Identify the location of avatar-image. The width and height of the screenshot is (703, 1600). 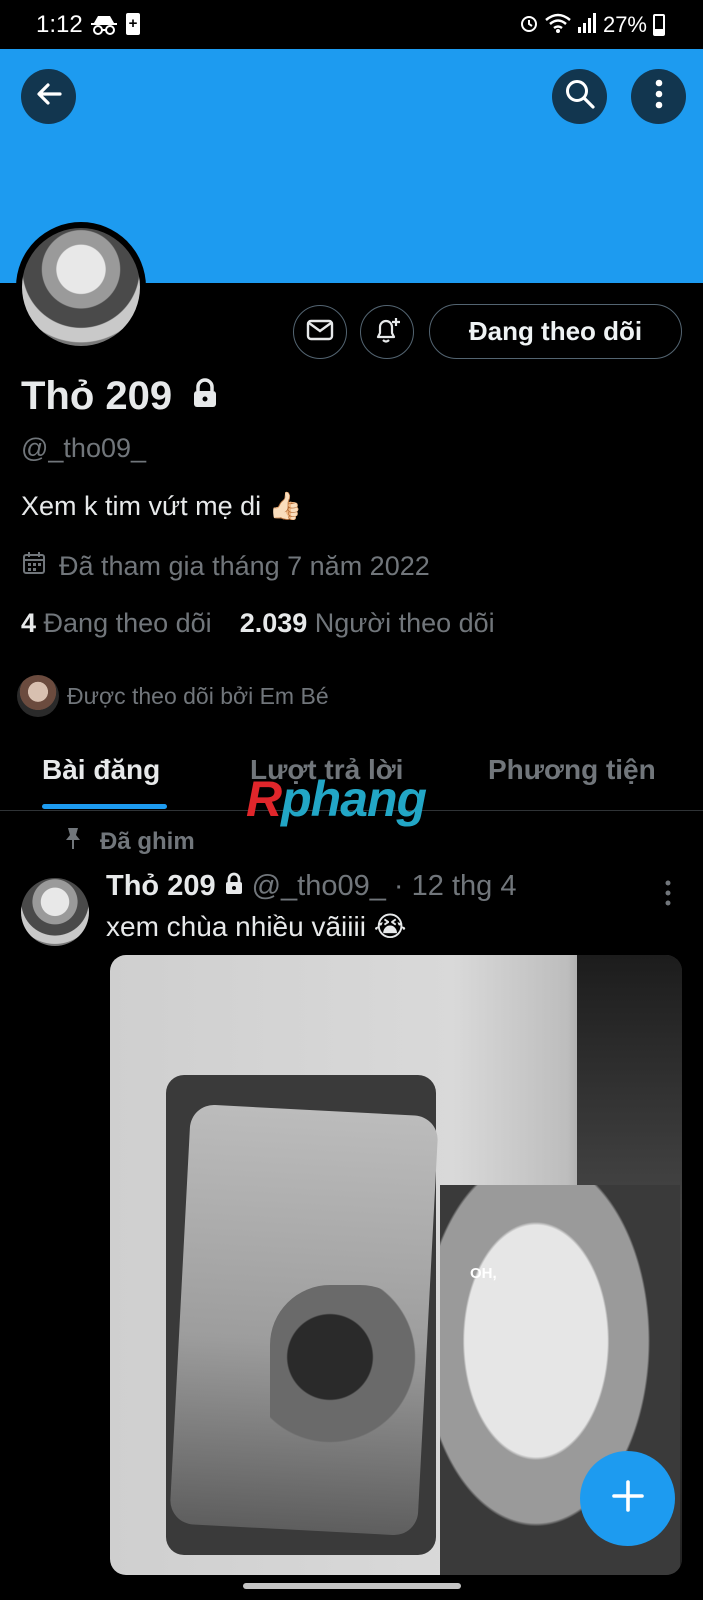
(81, 287).